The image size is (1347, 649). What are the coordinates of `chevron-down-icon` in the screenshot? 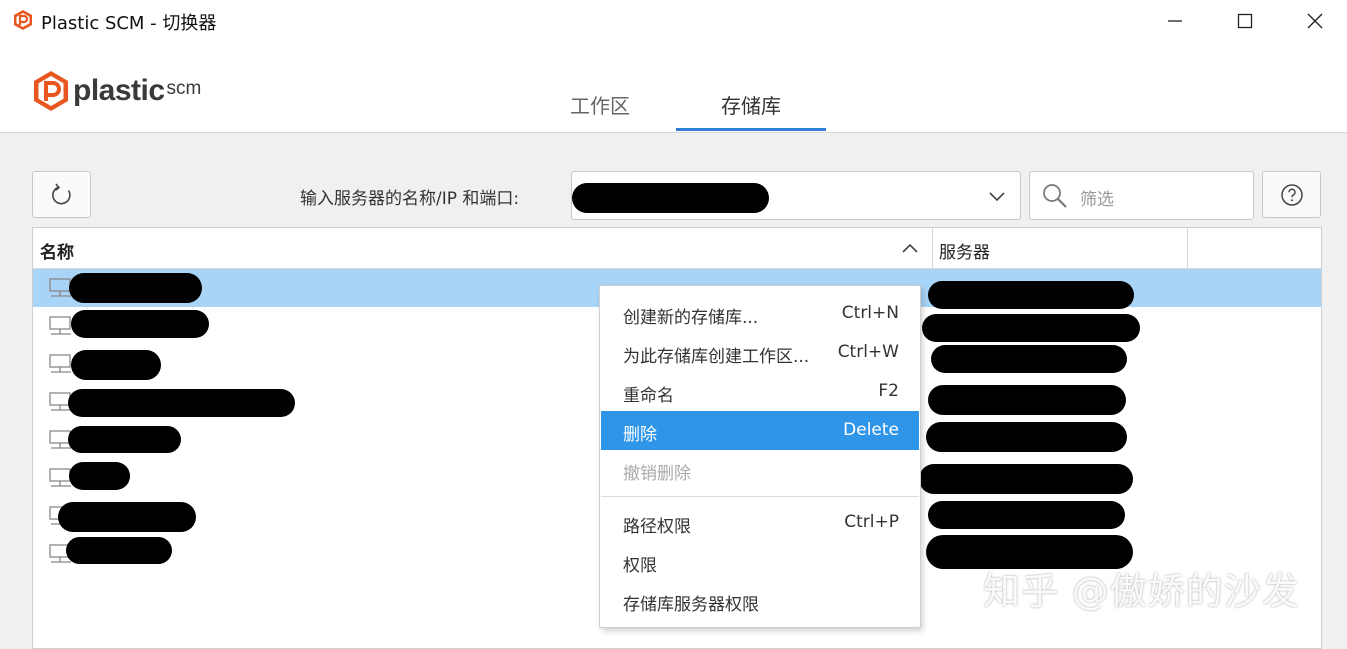 It's located at (997, 197).